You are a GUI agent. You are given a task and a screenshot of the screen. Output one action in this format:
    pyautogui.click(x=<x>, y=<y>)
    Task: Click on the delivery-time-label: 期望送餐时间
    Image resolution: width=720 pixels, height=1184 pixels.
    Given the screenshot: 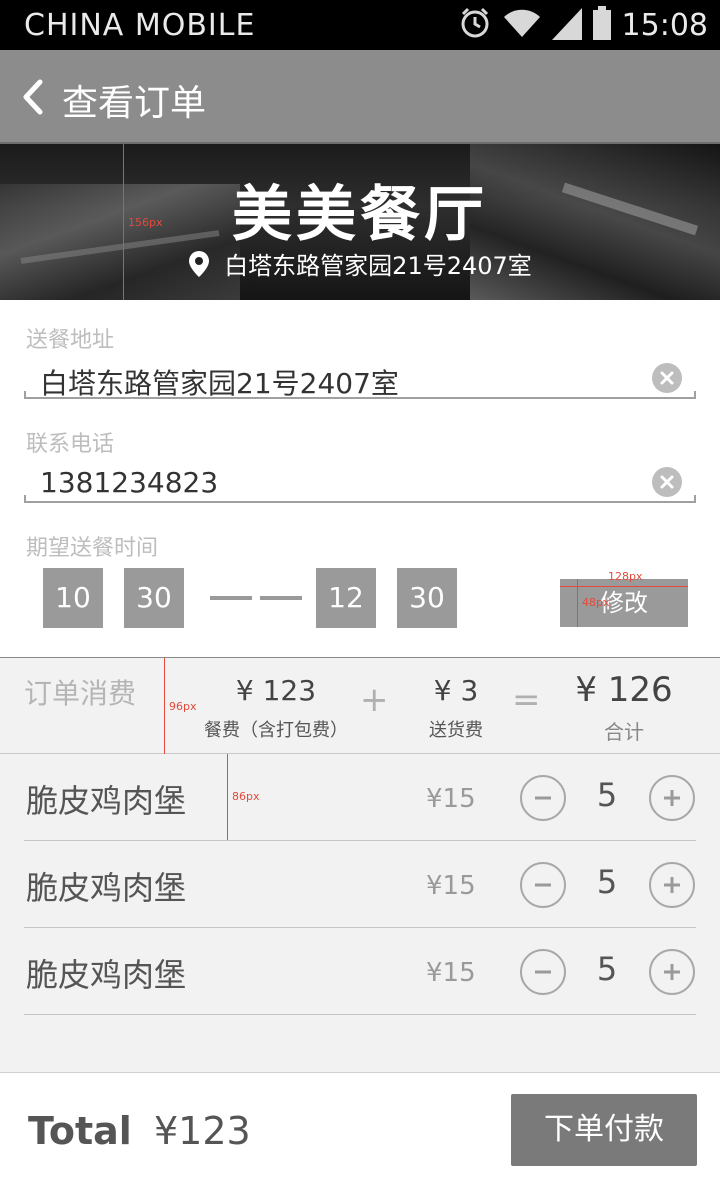 What is the action you would take?
    pyautogui.click(x=92, y=548)
    